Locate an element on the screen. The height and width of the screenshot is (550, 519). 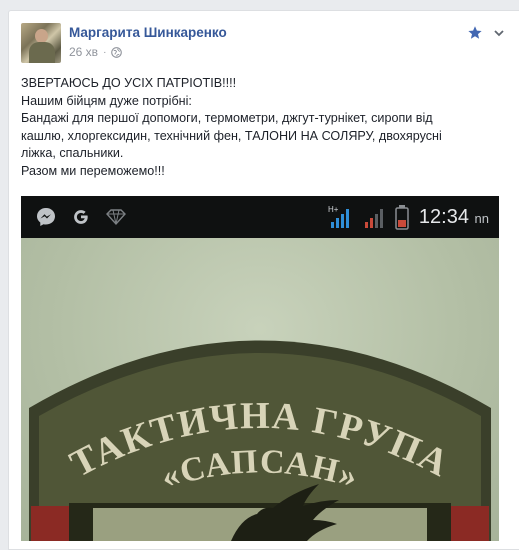
post-text-line: ліжка, спальники. is located at coordinates (72, 153).